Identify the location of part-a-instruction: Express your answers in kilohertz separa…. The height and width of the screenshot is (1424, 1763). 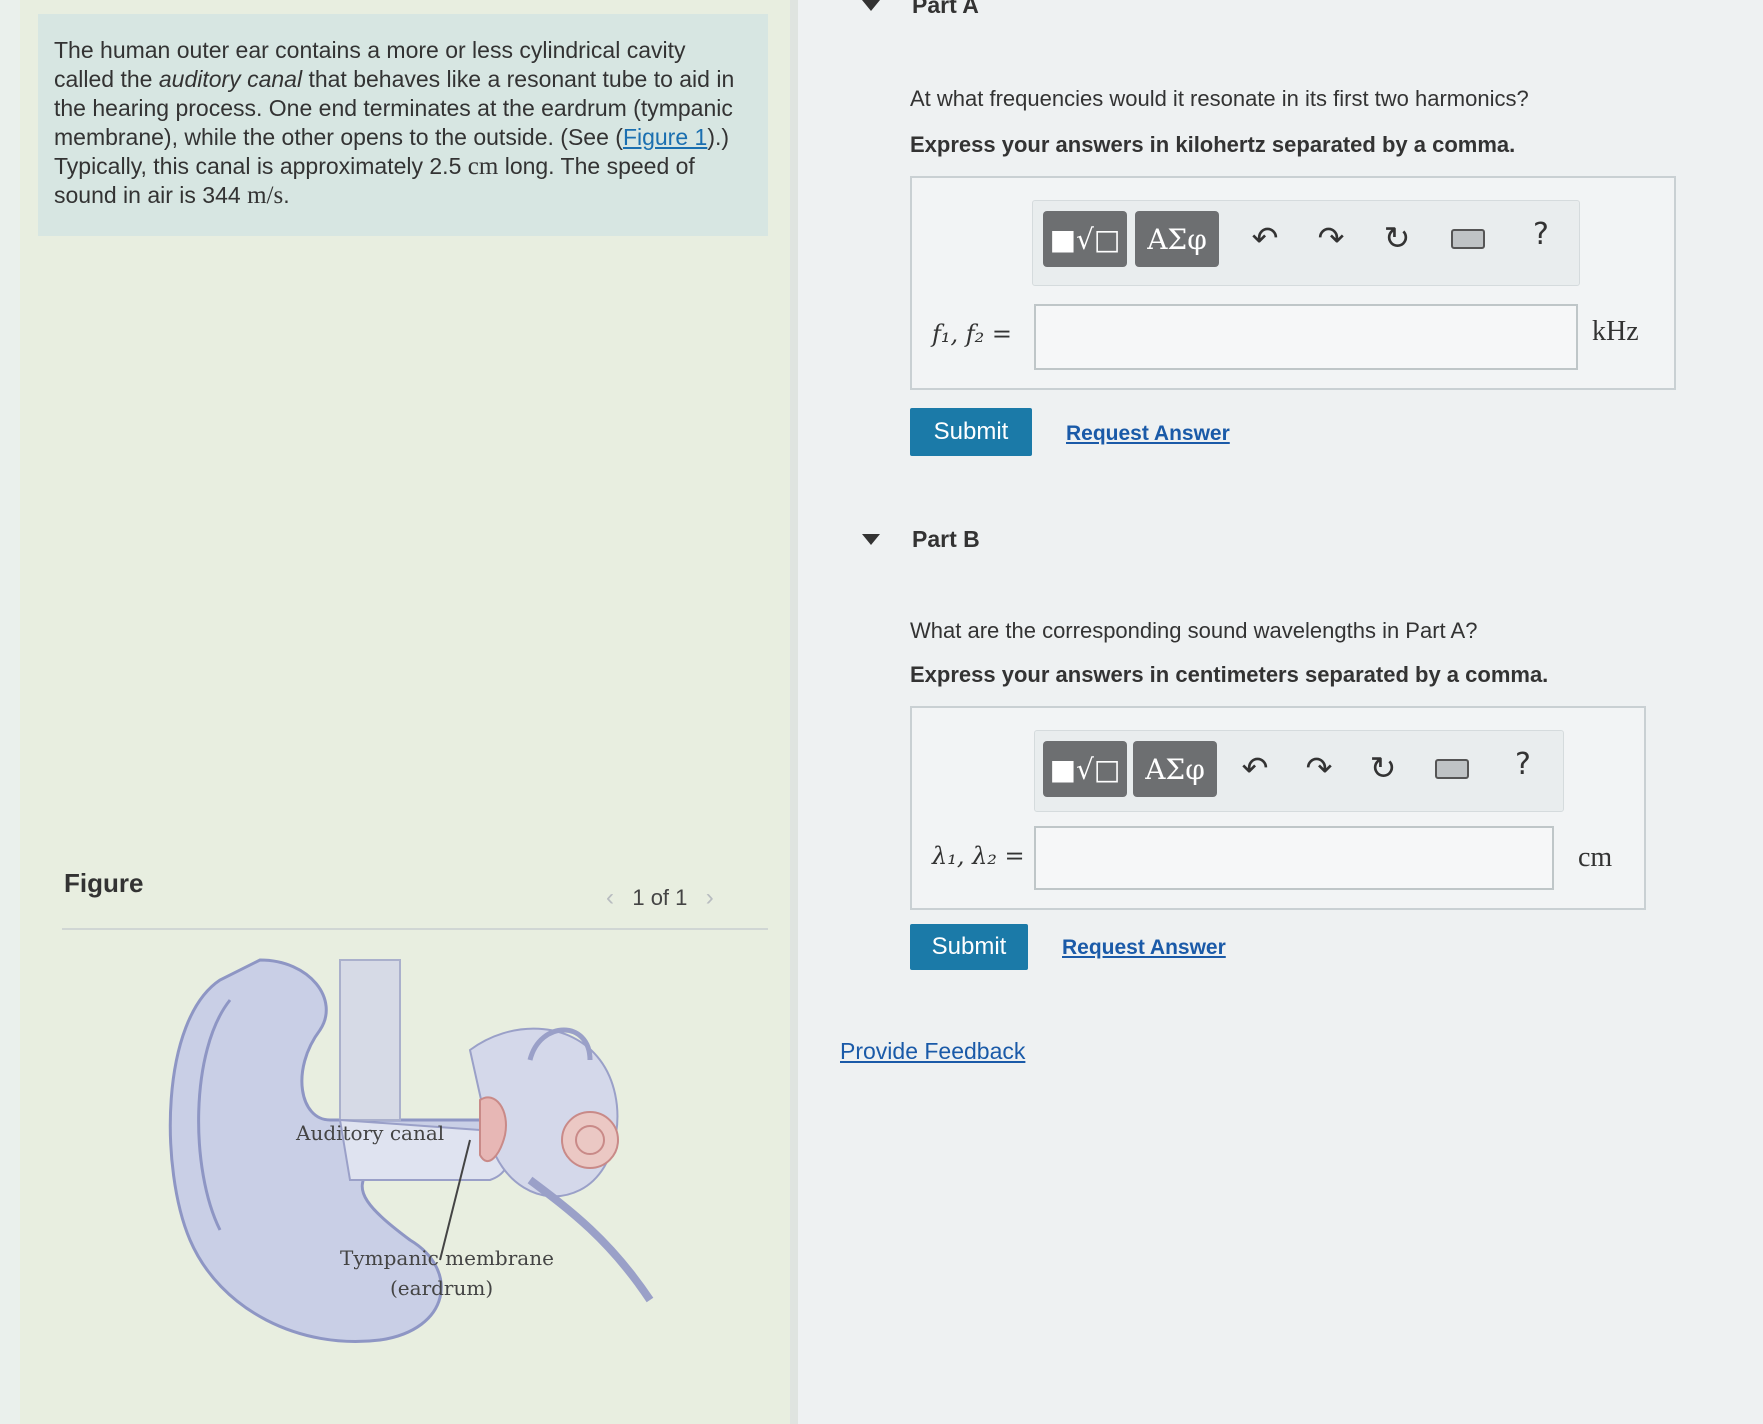
(1213, 144).